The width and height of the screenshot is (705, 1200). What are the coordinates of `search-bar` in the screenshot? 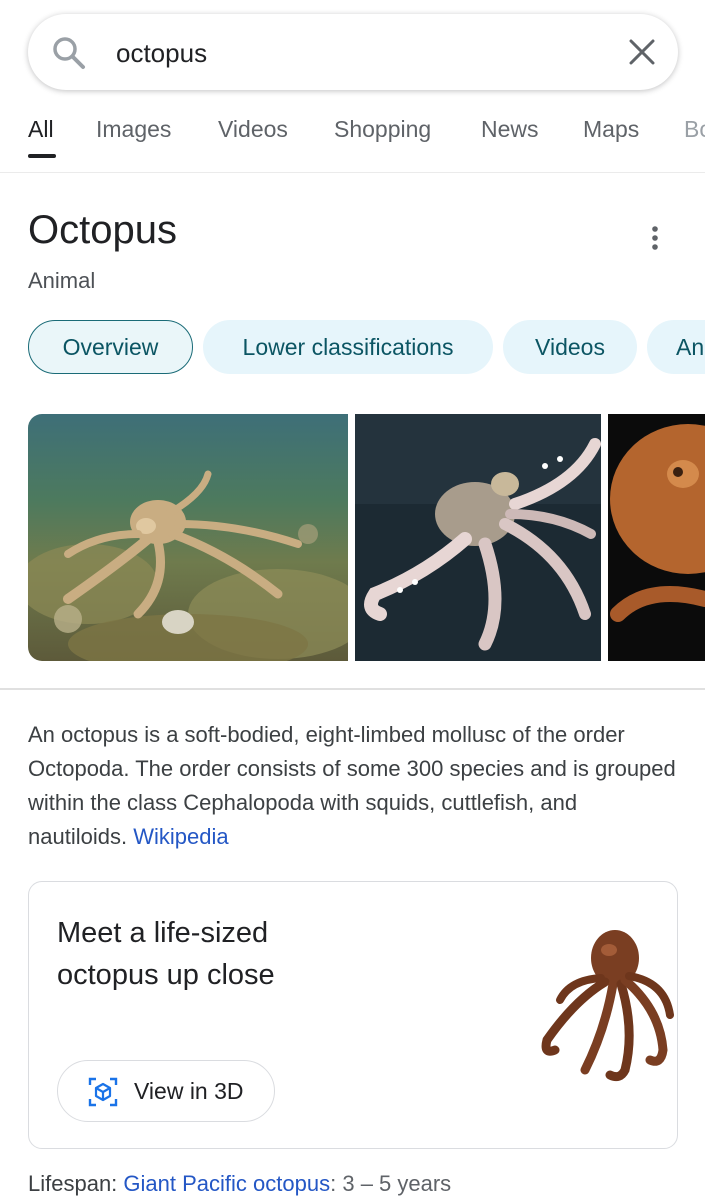 It's located at (353, 52).